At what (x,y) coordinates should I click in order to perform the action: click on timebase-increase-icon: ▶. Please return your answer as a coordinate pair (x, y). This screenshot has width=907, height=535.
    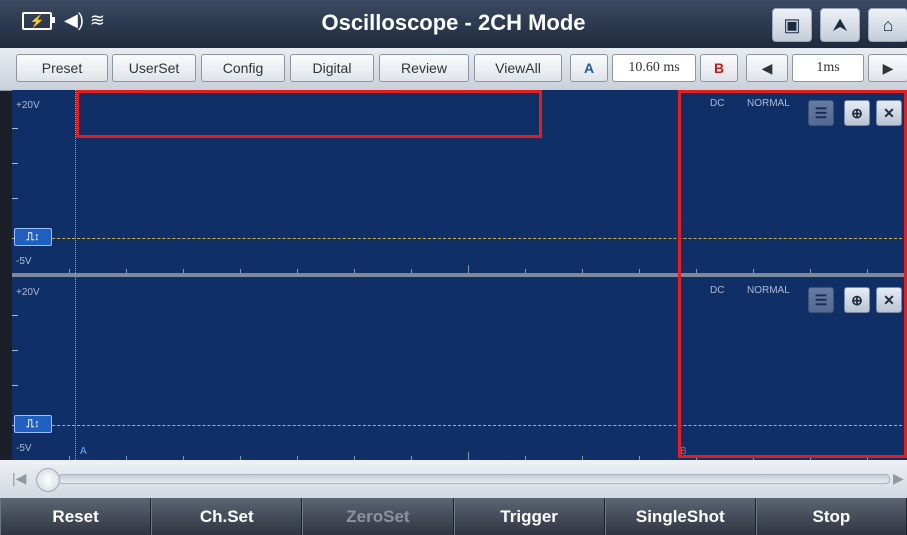
    Looking at the image, I should click on (887, 68).